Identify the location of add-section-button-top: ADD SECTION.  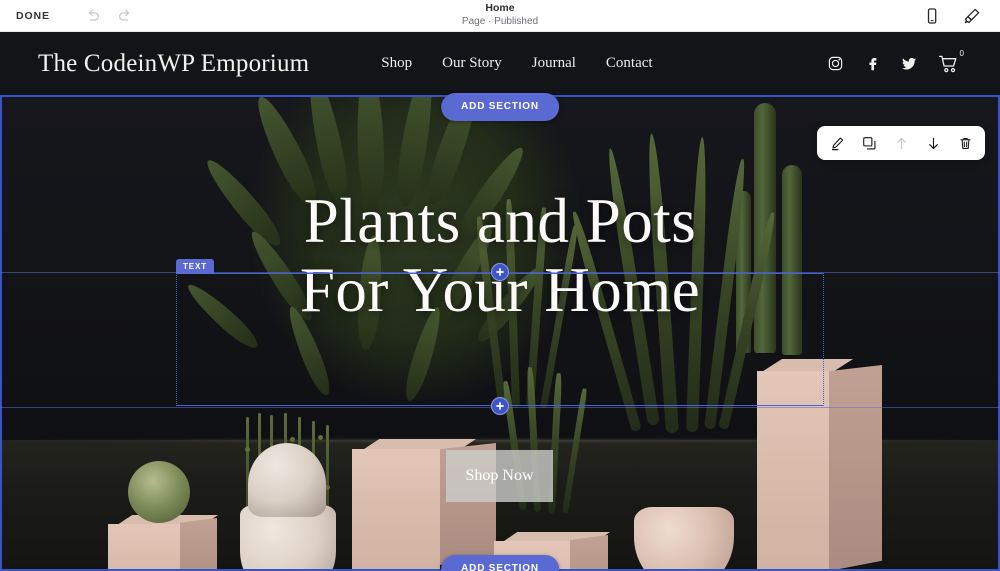
(500, 107).